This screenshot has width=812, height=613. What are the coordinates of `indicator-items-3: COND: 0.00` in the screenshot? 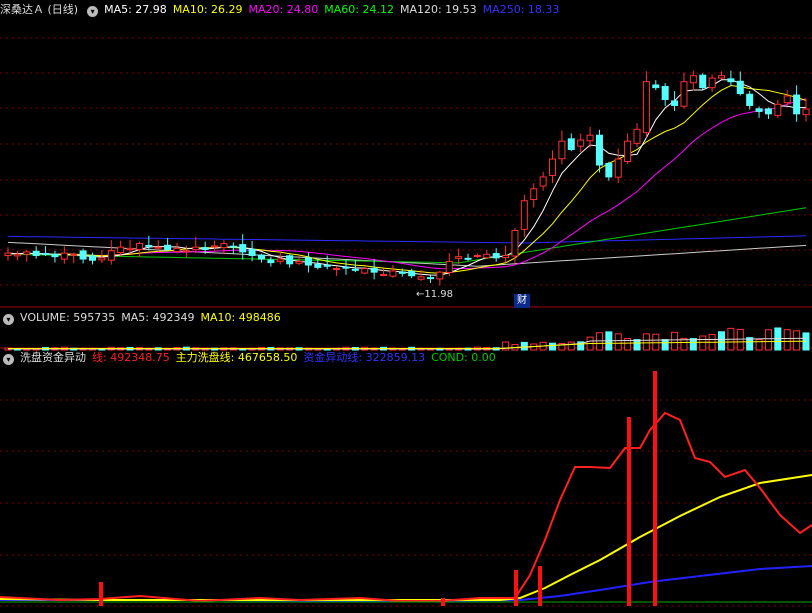 It's located at (463, 357).